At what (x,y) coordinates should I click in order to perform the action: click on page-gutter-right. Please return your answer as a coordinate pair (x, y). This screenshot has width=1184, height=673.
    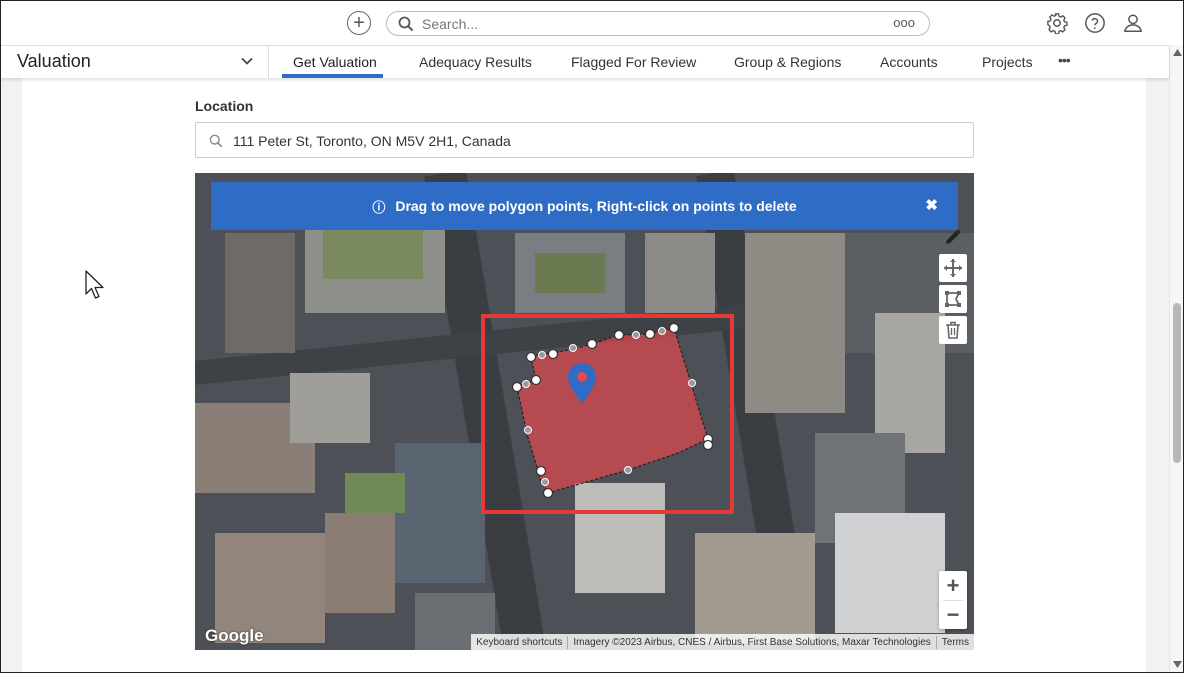
    Looking at the image, I should click on (1157, 375).